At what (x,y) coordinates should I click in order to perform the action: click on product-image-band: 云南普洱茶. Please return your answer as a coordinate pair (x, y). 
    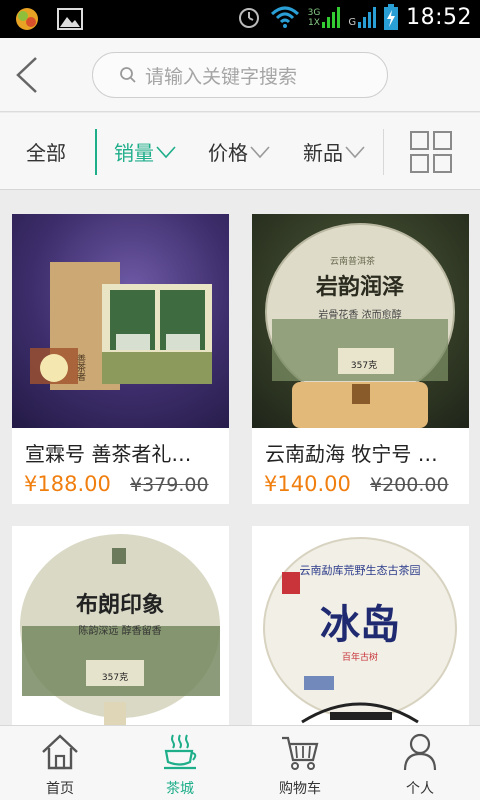
    Looking at the image, I should click on (352, 261).